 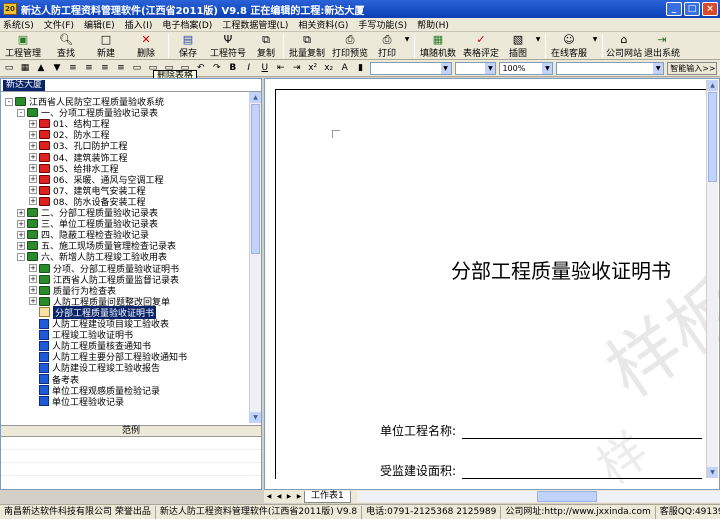 What do you see at coordinates (59, 24) in the screenshot?
I see `menu-file: 文件(F)` at bounding box center [59, 24].